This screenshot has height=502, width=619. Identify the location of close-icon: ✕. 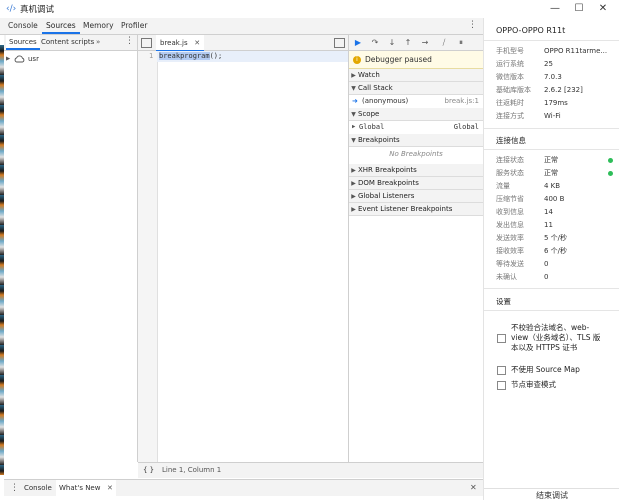
(603, 9).